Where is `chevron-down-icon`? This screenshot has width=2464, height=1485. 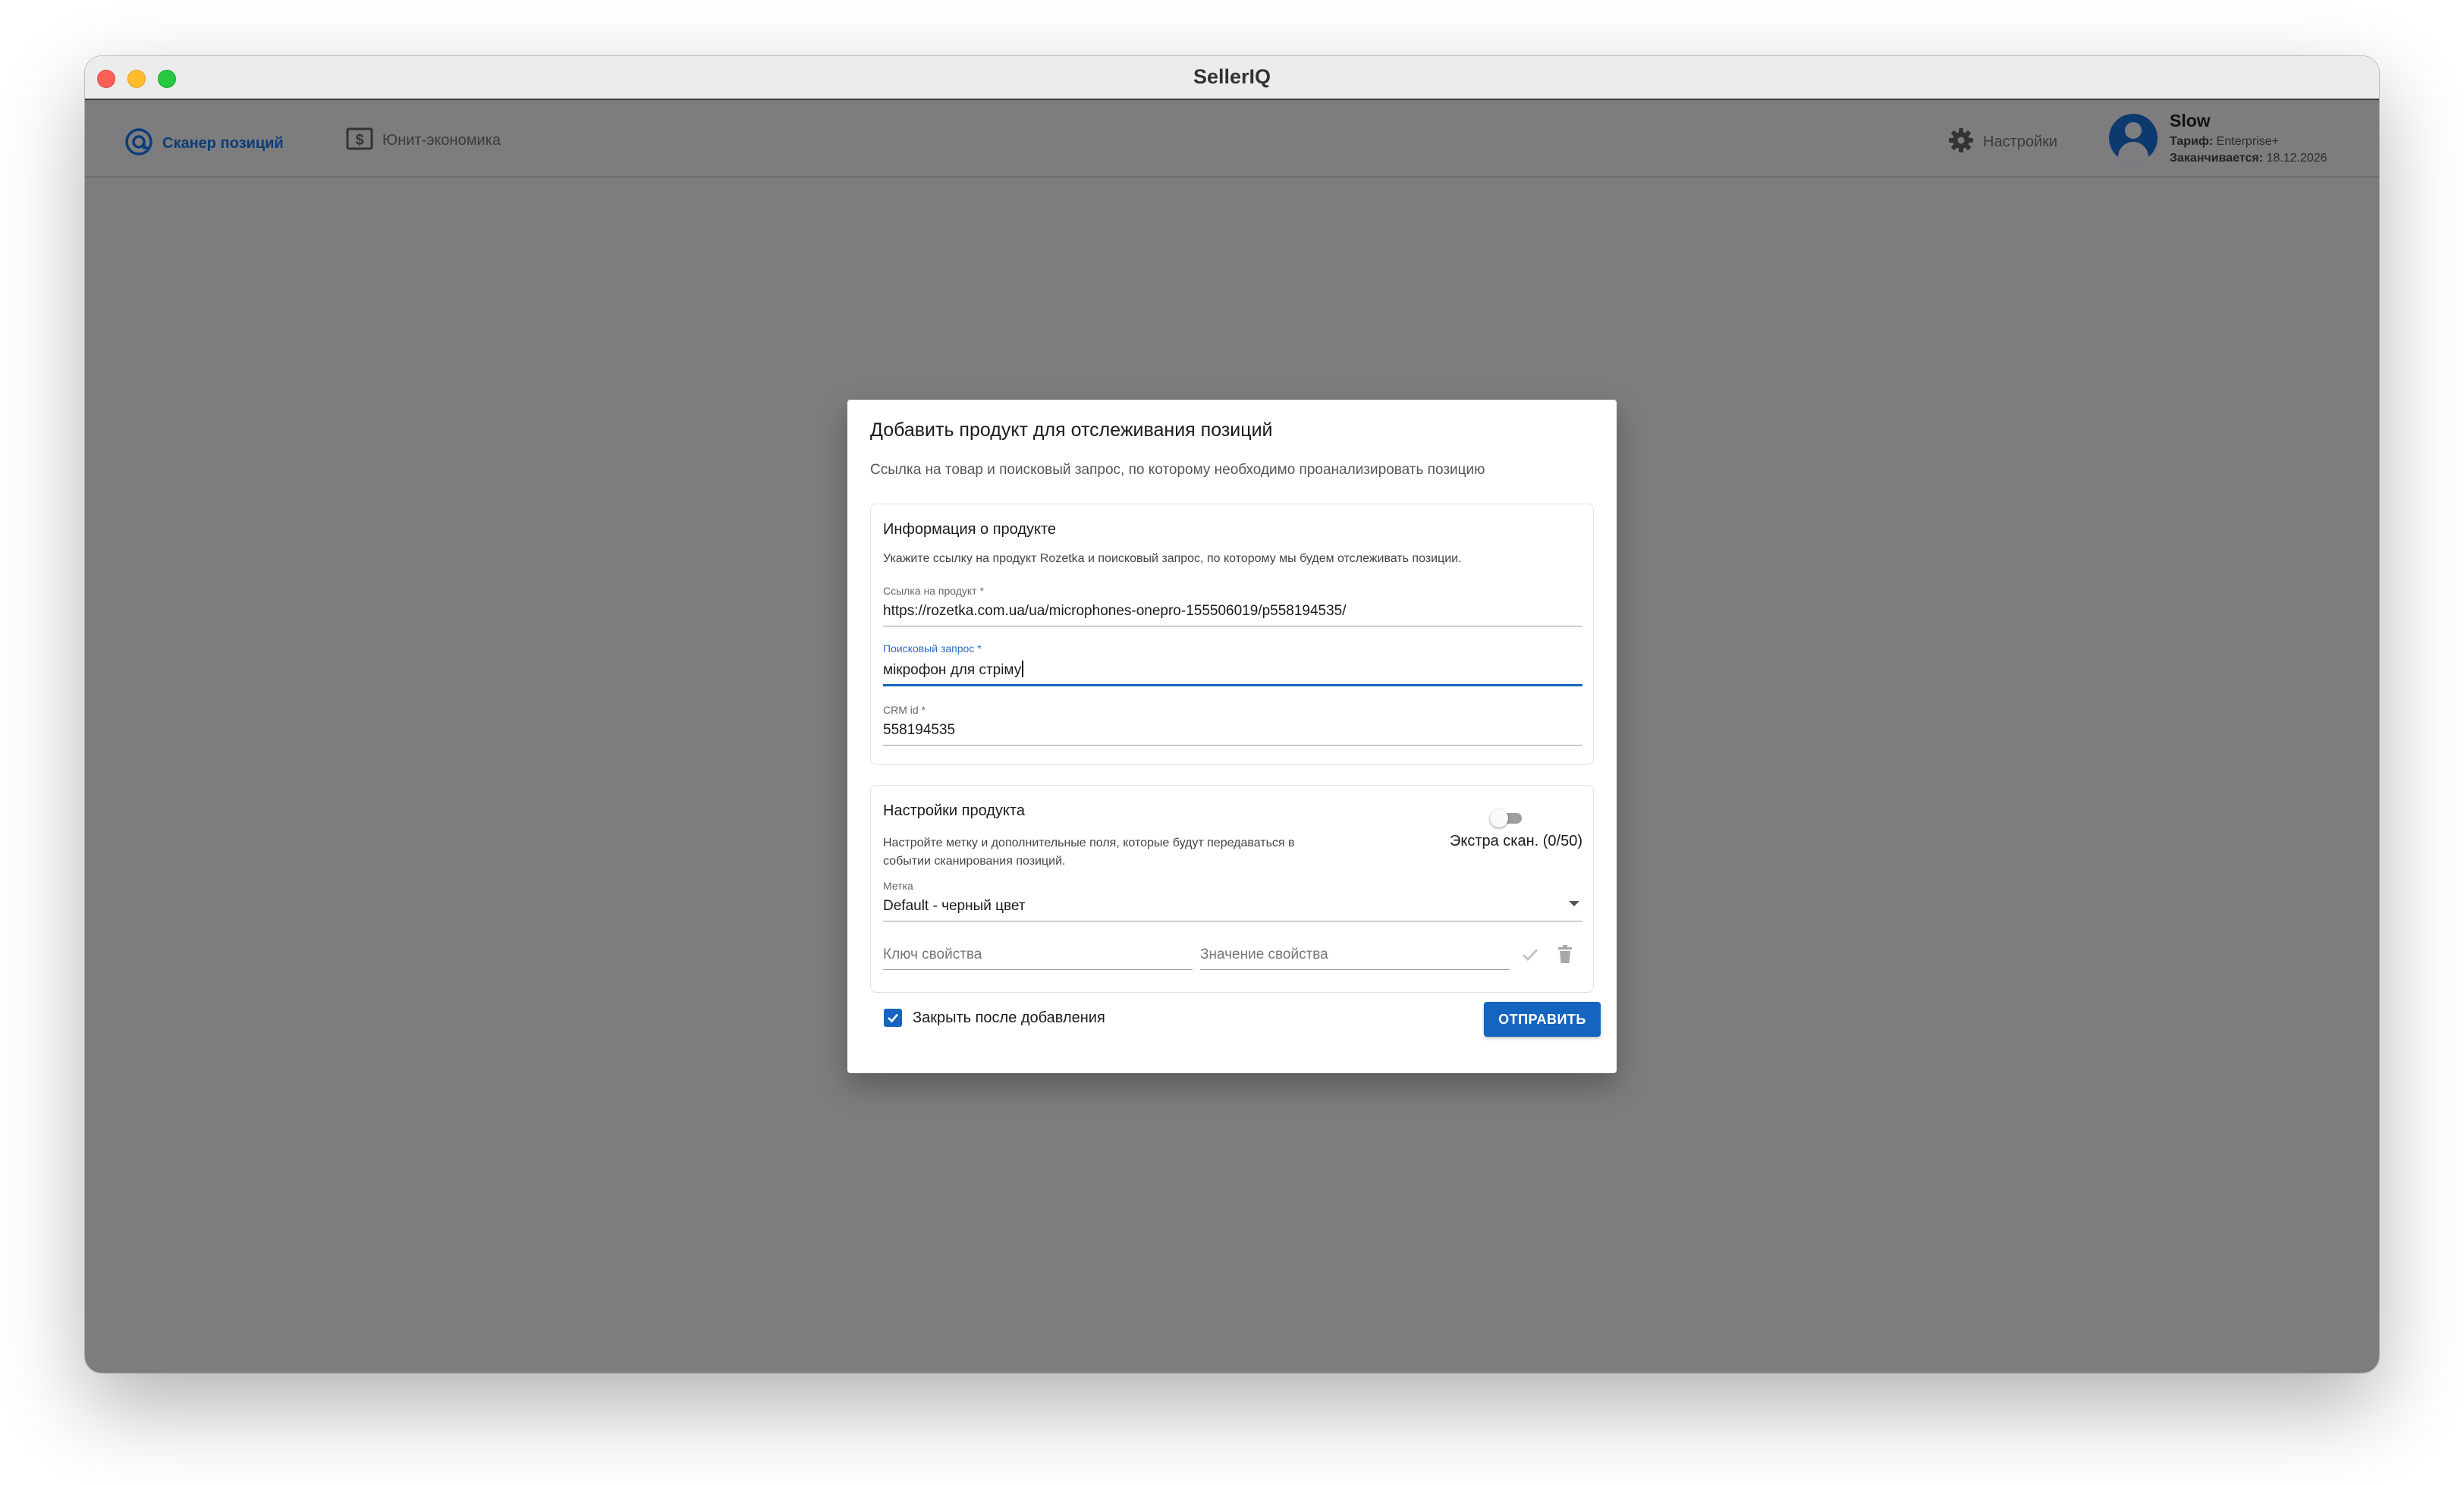
chevron-down-icon is located at coordinates (1574, 903).